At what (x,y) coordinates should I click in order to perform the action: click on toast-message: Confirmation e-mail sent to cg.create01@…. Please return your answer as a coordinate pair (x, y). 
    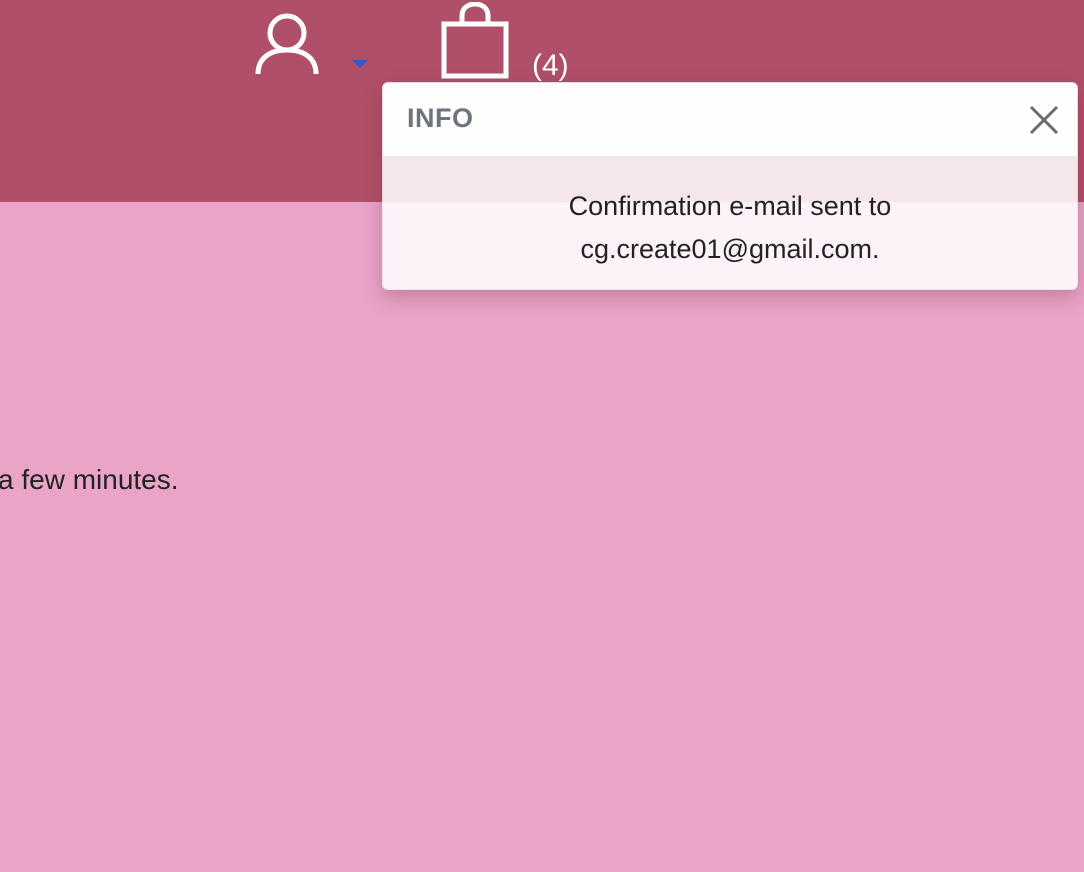
    Looking at the image, I should click on (730, 223).